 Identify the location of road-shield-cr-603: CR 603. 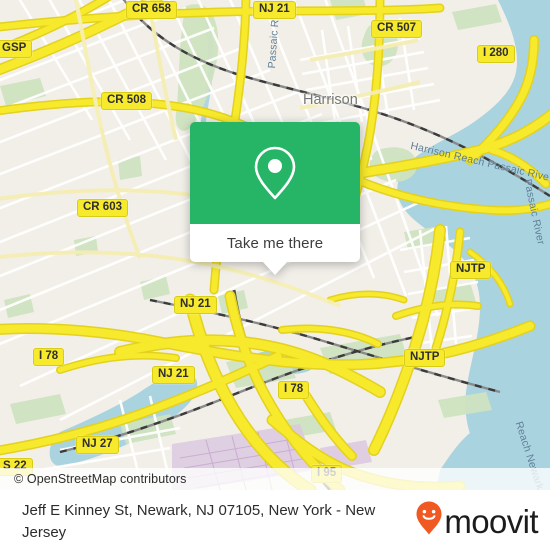
(102, 208).